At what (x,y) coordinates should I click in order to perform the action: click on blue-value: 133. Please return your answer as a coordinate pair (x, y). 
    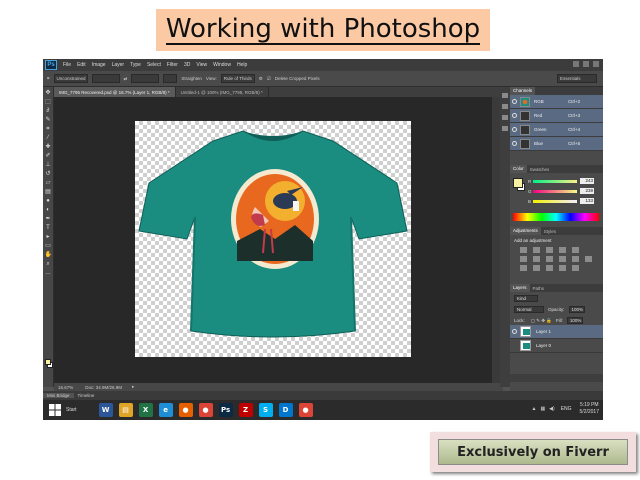
    Looking at the image, I should click on (587, 201).